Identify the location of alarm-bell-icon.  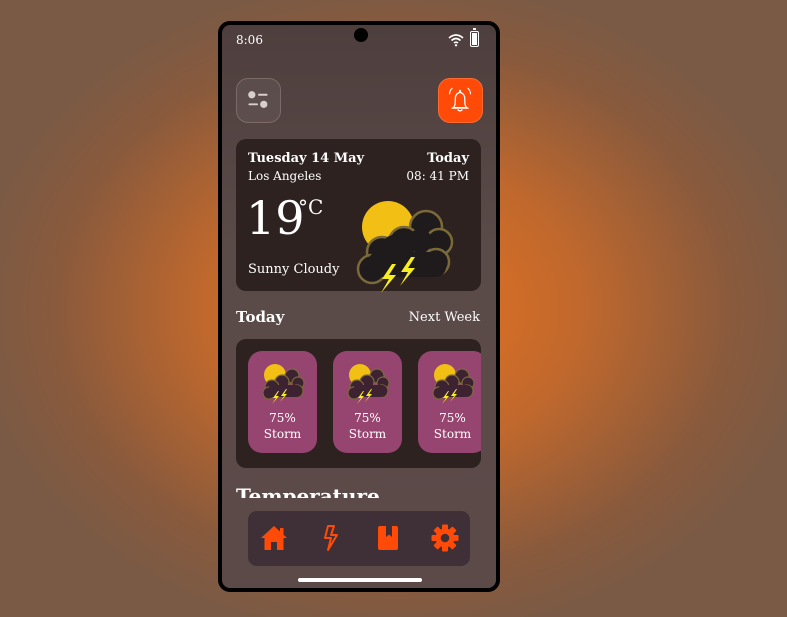
(460, 99).